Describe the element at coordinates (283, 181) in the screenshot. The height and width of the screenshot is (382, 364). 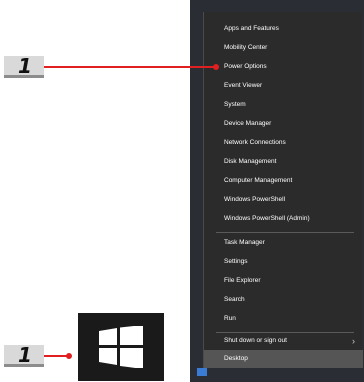
I see `menu-item-computer-management: Computer Management` at that location.